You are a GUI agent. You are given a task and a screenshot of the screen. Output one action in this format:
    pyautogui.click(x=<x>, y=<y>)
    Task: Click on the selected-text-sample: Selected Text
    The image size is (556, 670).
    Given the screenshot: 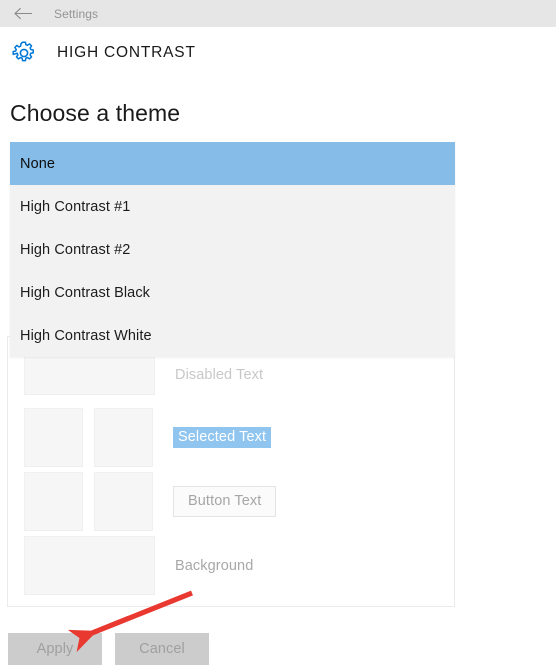 What is the action you would take?
    pyautogui.click(x=222, y=437)
    